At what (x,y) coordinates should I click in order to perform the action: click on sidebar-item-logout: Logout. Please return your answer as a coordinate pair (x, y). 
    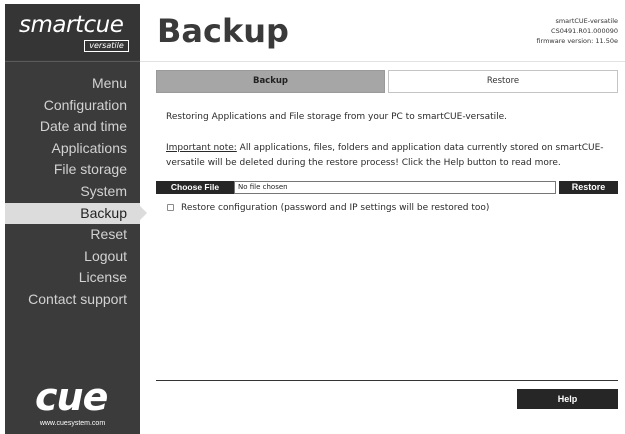
    Looking at the image, I should click on (72, 257).